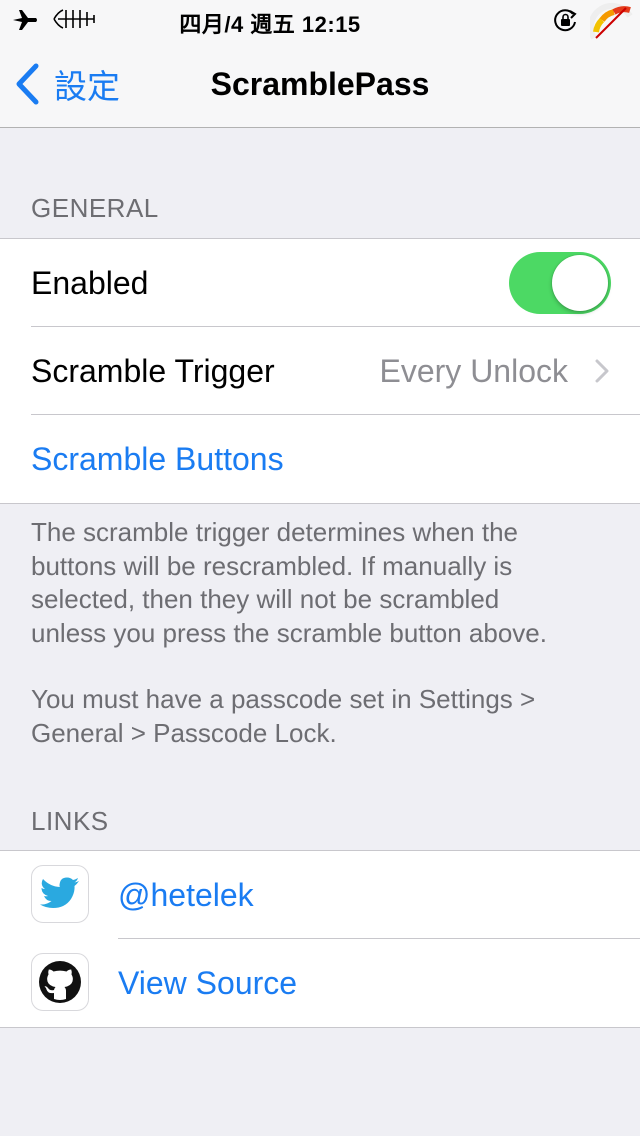  Describe the element at coordinates (90, 282) in the screenshot. I see `enabled-label: Enabled` at that location.